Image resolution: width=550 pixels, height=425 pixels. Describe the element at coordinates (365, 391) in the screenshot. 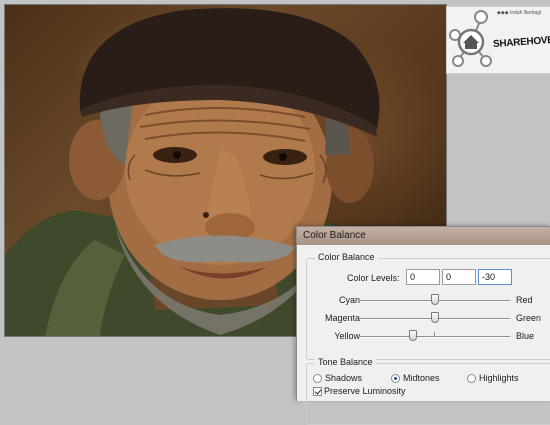

I see `preserve-luminosity-label: Preserve Luminosity` at that location.